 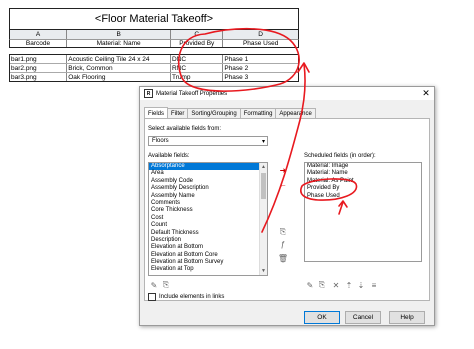 I want to click on annotation-arrowhead, so click(x=303, y=67).